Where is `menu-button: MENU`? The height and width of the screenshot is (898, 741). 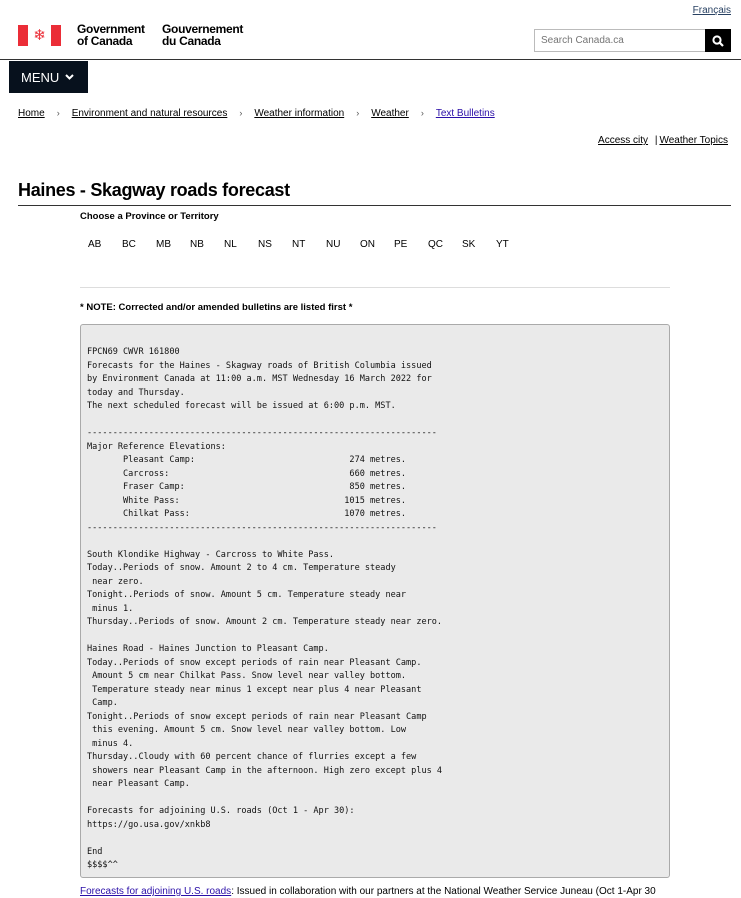
menu-button: MENU is located at coordinates (48, 77).